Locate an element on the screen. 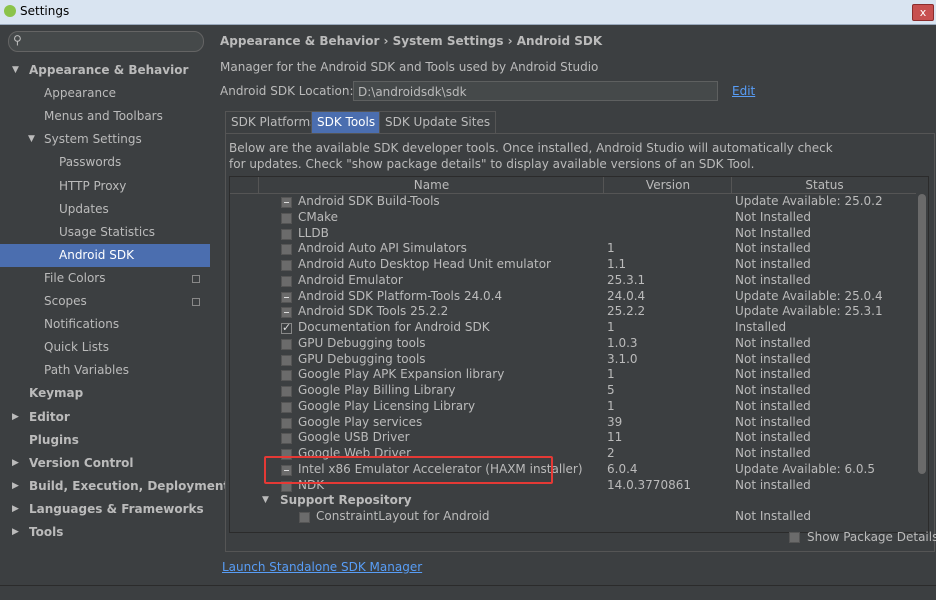 The image size is (936, 600). table-row: GPU Debugging tools 3.1.0 Not installed is located at coordinates (573, 360).